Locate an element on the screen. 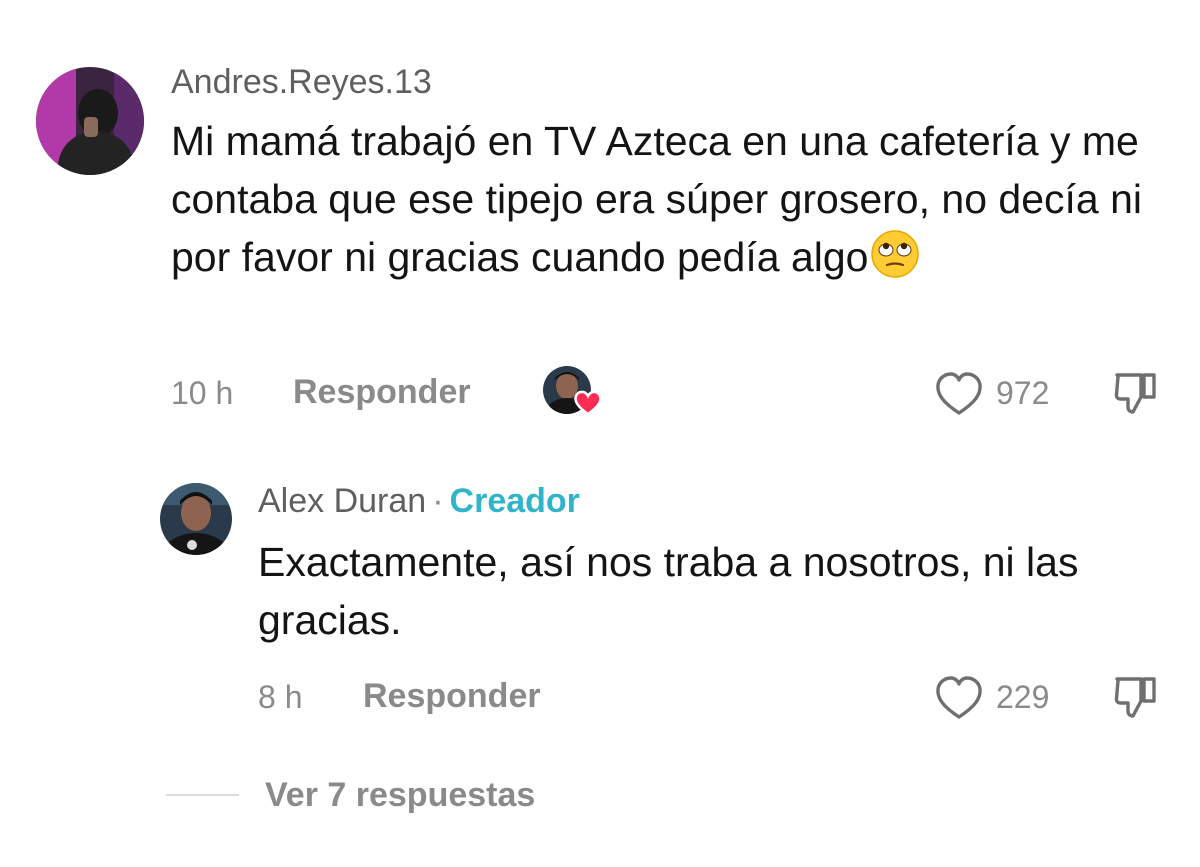 The image size is (1200, 867). creator-liked-badge is located at coordinates (573, 392).